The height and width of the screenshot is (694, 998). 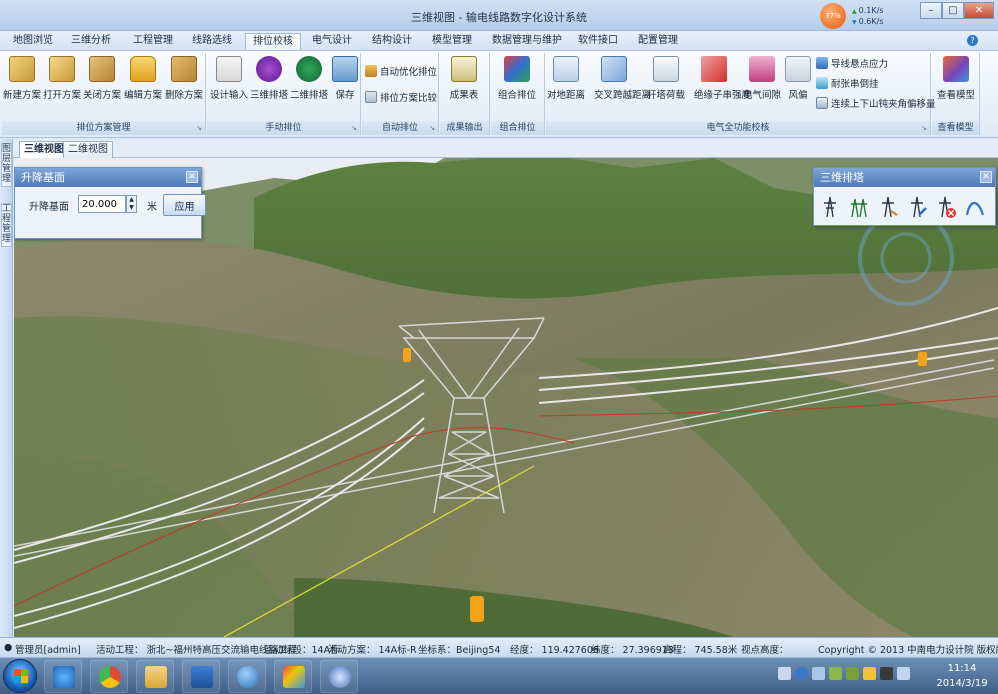 I want to click on design-input-icon, so click(x=229, y=69).